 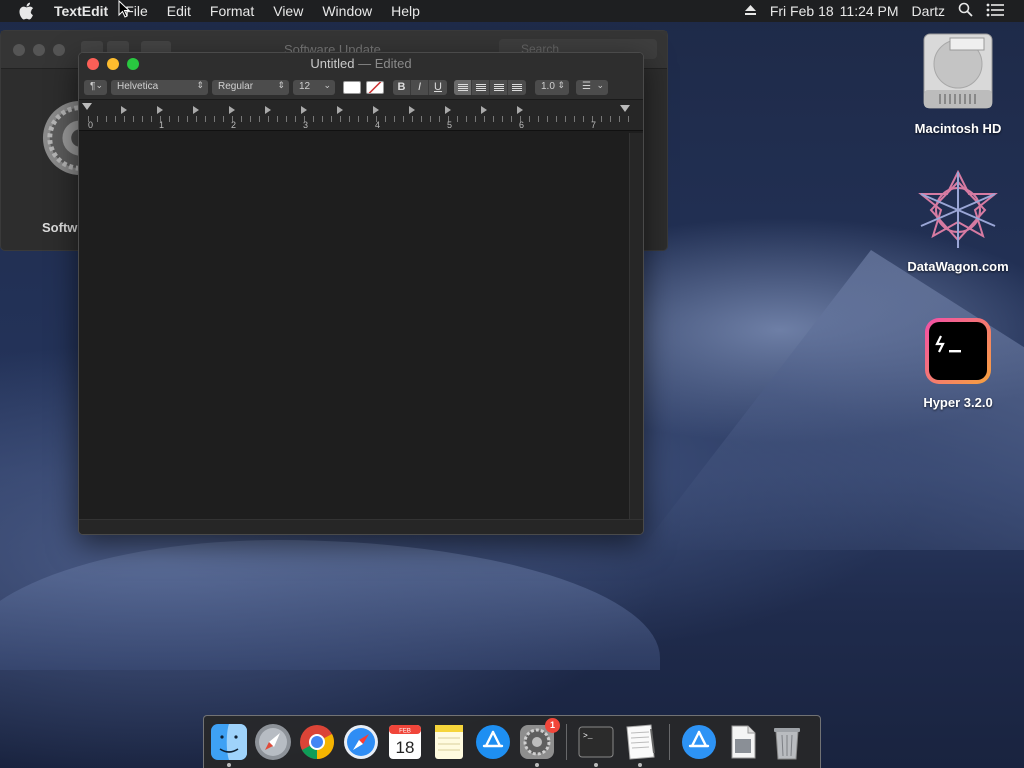 I want to click on dock-launchpad, so click(x=273, y=742).